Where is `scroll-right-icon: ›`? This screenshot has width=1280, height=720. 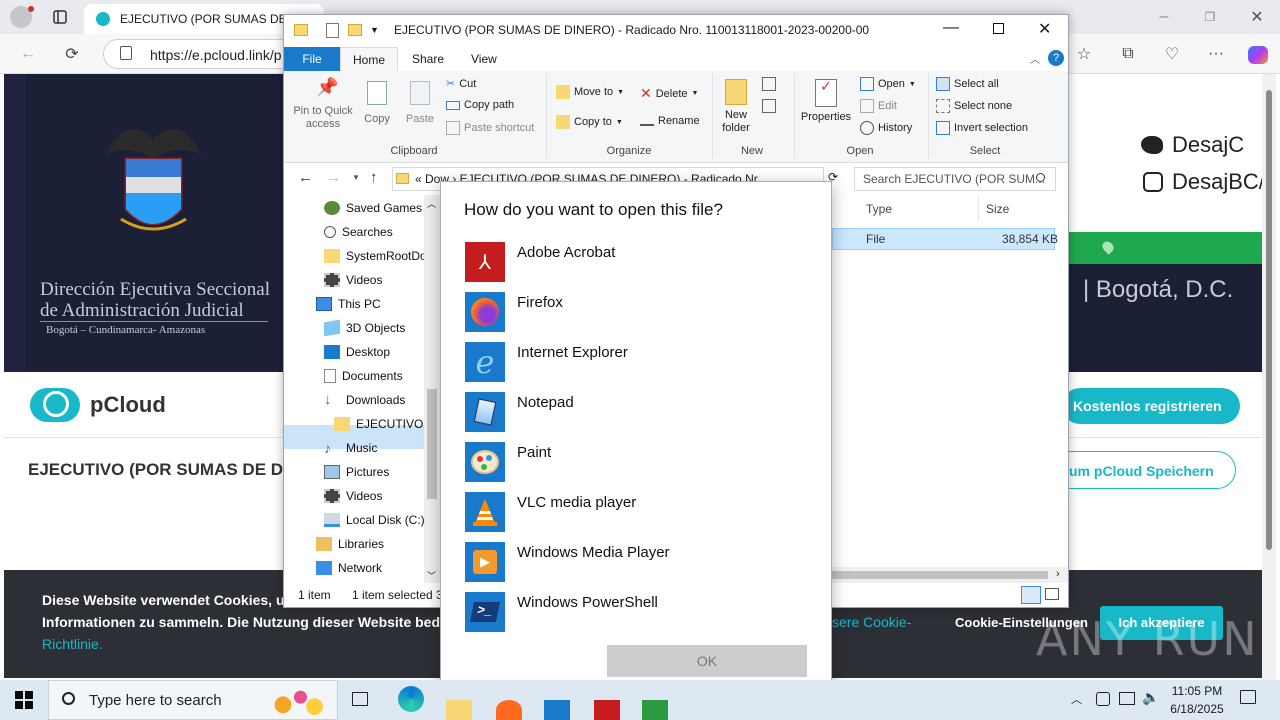 scroll-right-icon: › is located at coordinates (1058, 574).